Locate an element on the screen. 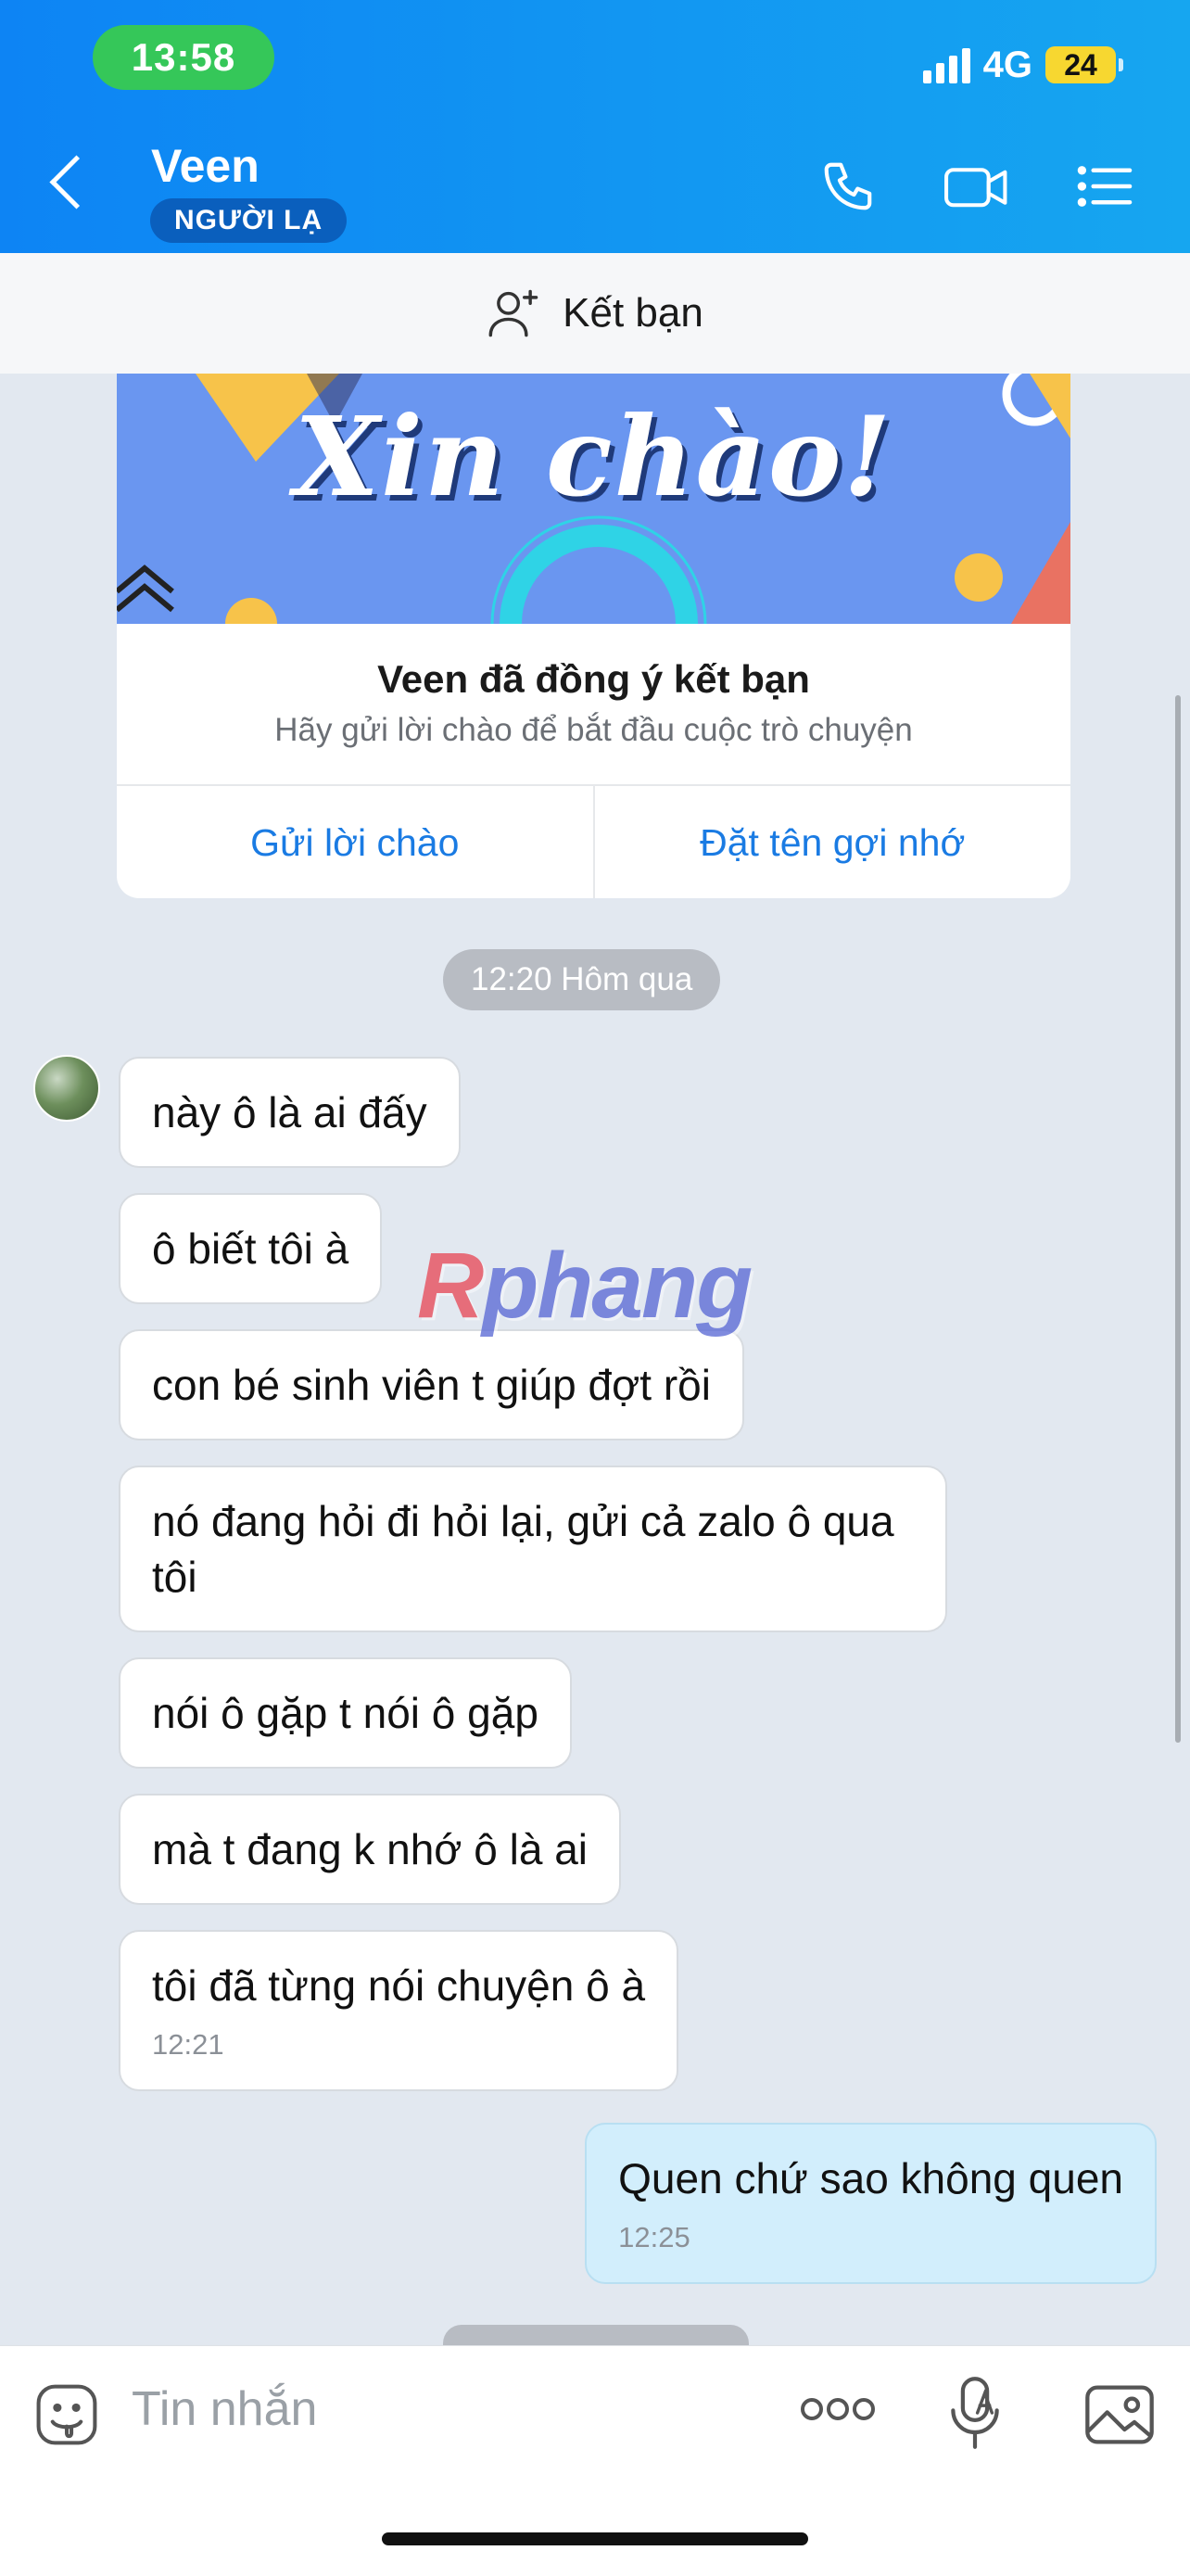 The height and width of the screenshot is (2576, 1190). message-text: này ô là ai đấy is located at coordinates (289, 1112).